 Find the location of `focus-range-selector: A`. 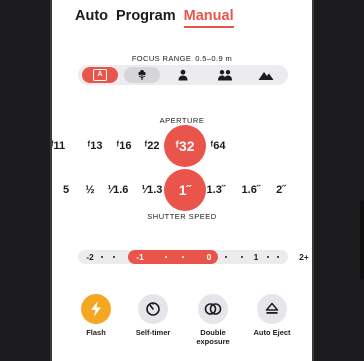

focus-range-selector: A is located at coordinates (183, 75).